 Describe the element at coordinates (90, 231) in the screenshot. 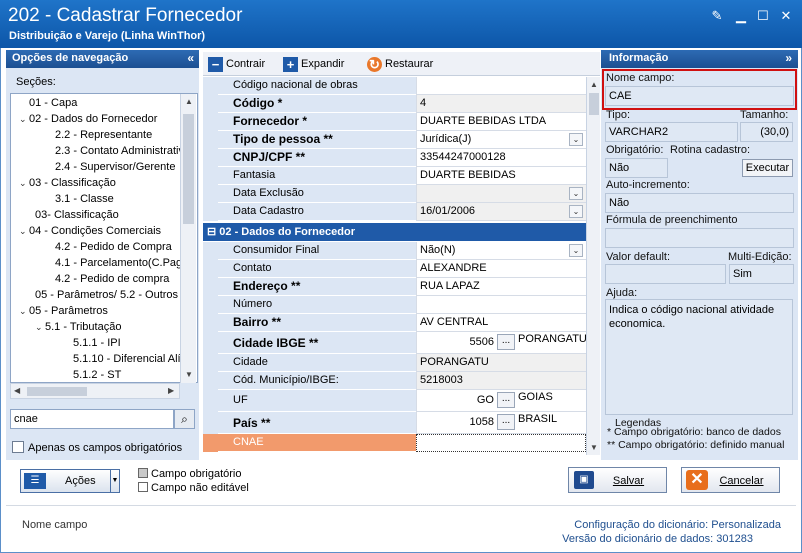

I see `tree-item: ⌄ 04 - Condições Comerciais` at that location.